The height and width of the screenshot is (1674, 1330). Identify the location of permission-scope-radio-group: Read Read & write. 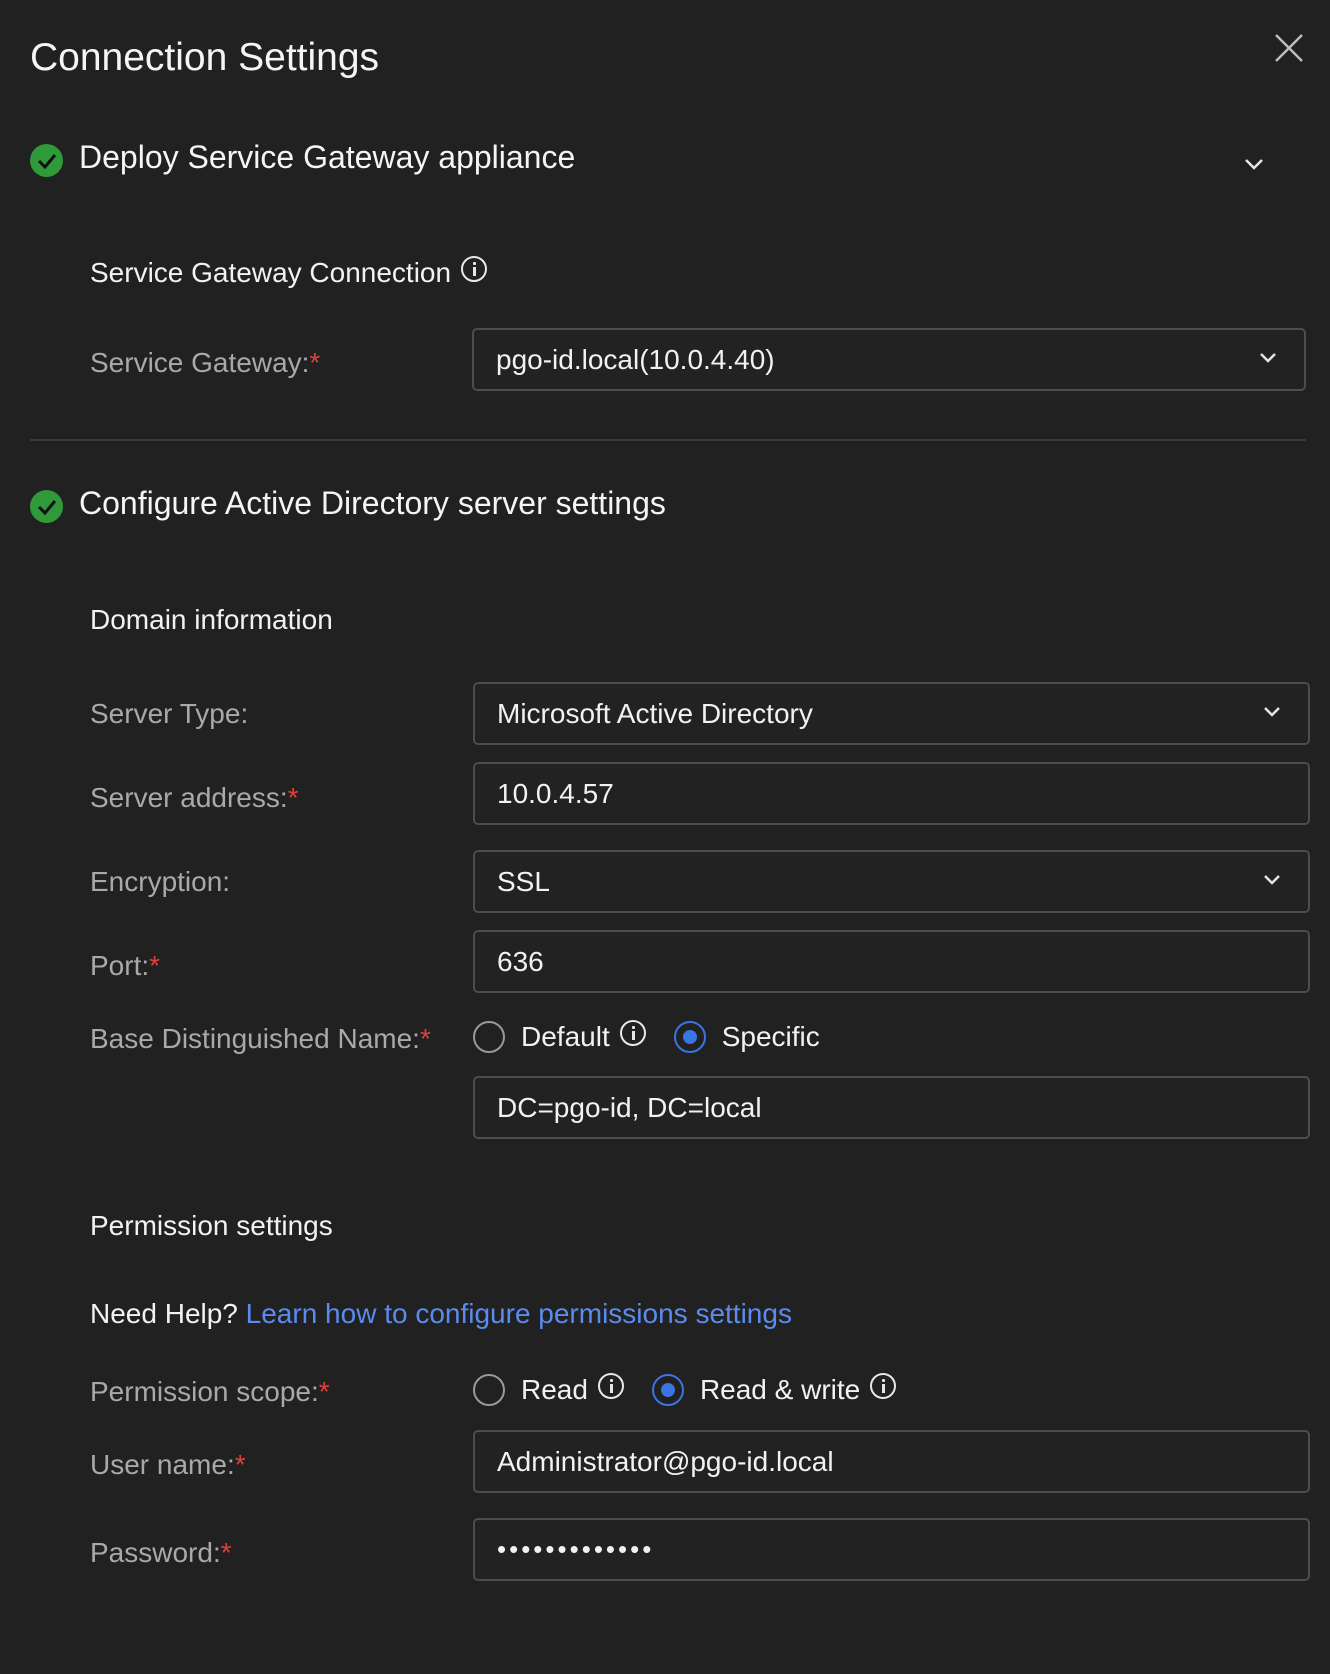
(698, 1389).